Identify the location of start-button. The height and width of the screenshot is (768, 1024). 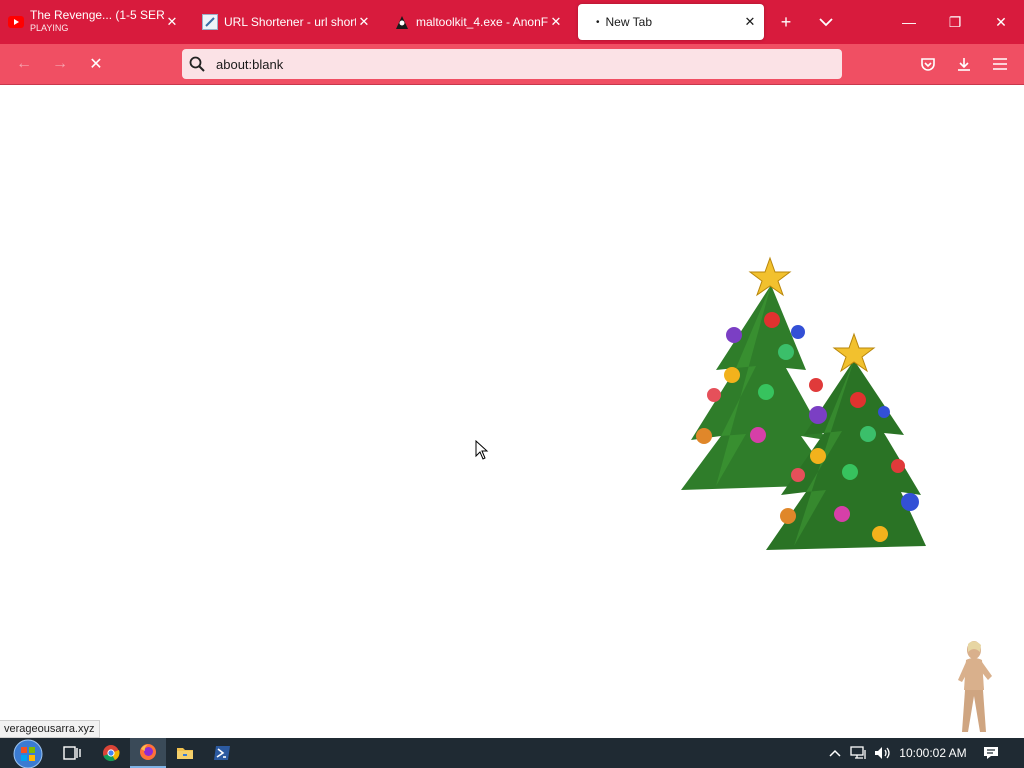
(26, 753).